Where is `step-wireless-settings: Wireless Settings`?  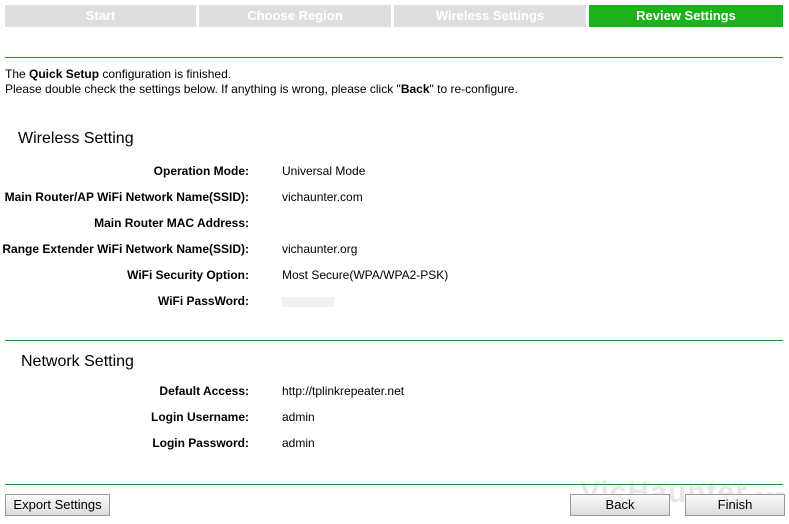 step-wireless-settings: Wireless Settings is located at coordinates (490, 16).